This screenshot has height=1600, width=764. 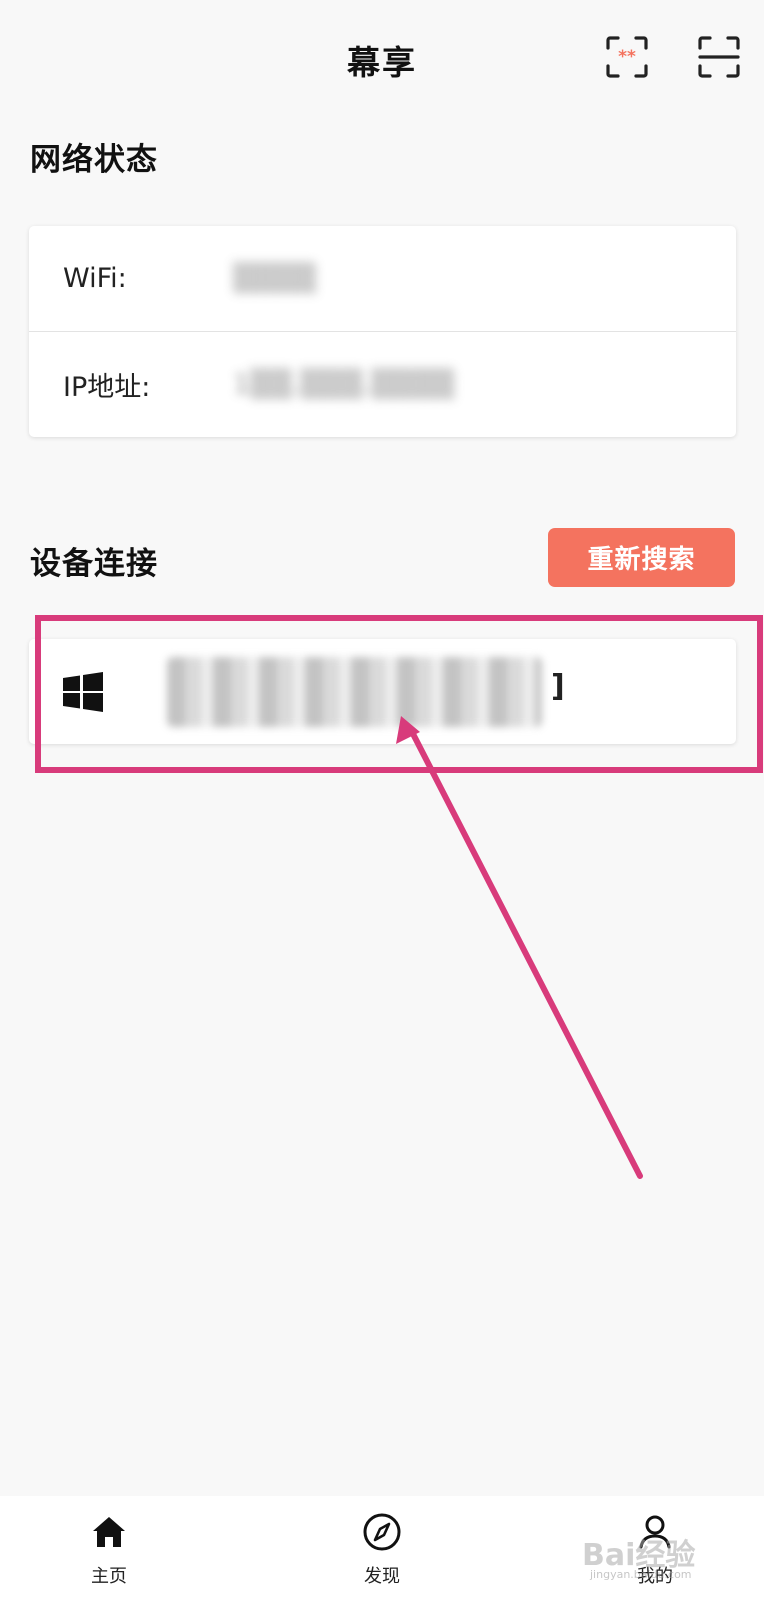 What do you see at coordinates (641, 557) in the screenshot?
I see `research-button: 重新搜索` at bounding box center [641, 557].